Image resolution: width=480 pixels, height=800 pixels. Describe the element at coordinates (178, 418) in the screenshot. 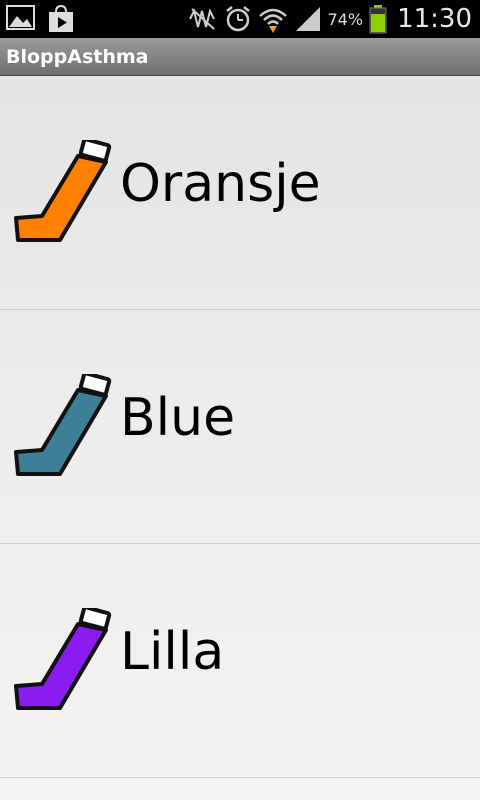

I see `inhaler-label: Blue` at that location.